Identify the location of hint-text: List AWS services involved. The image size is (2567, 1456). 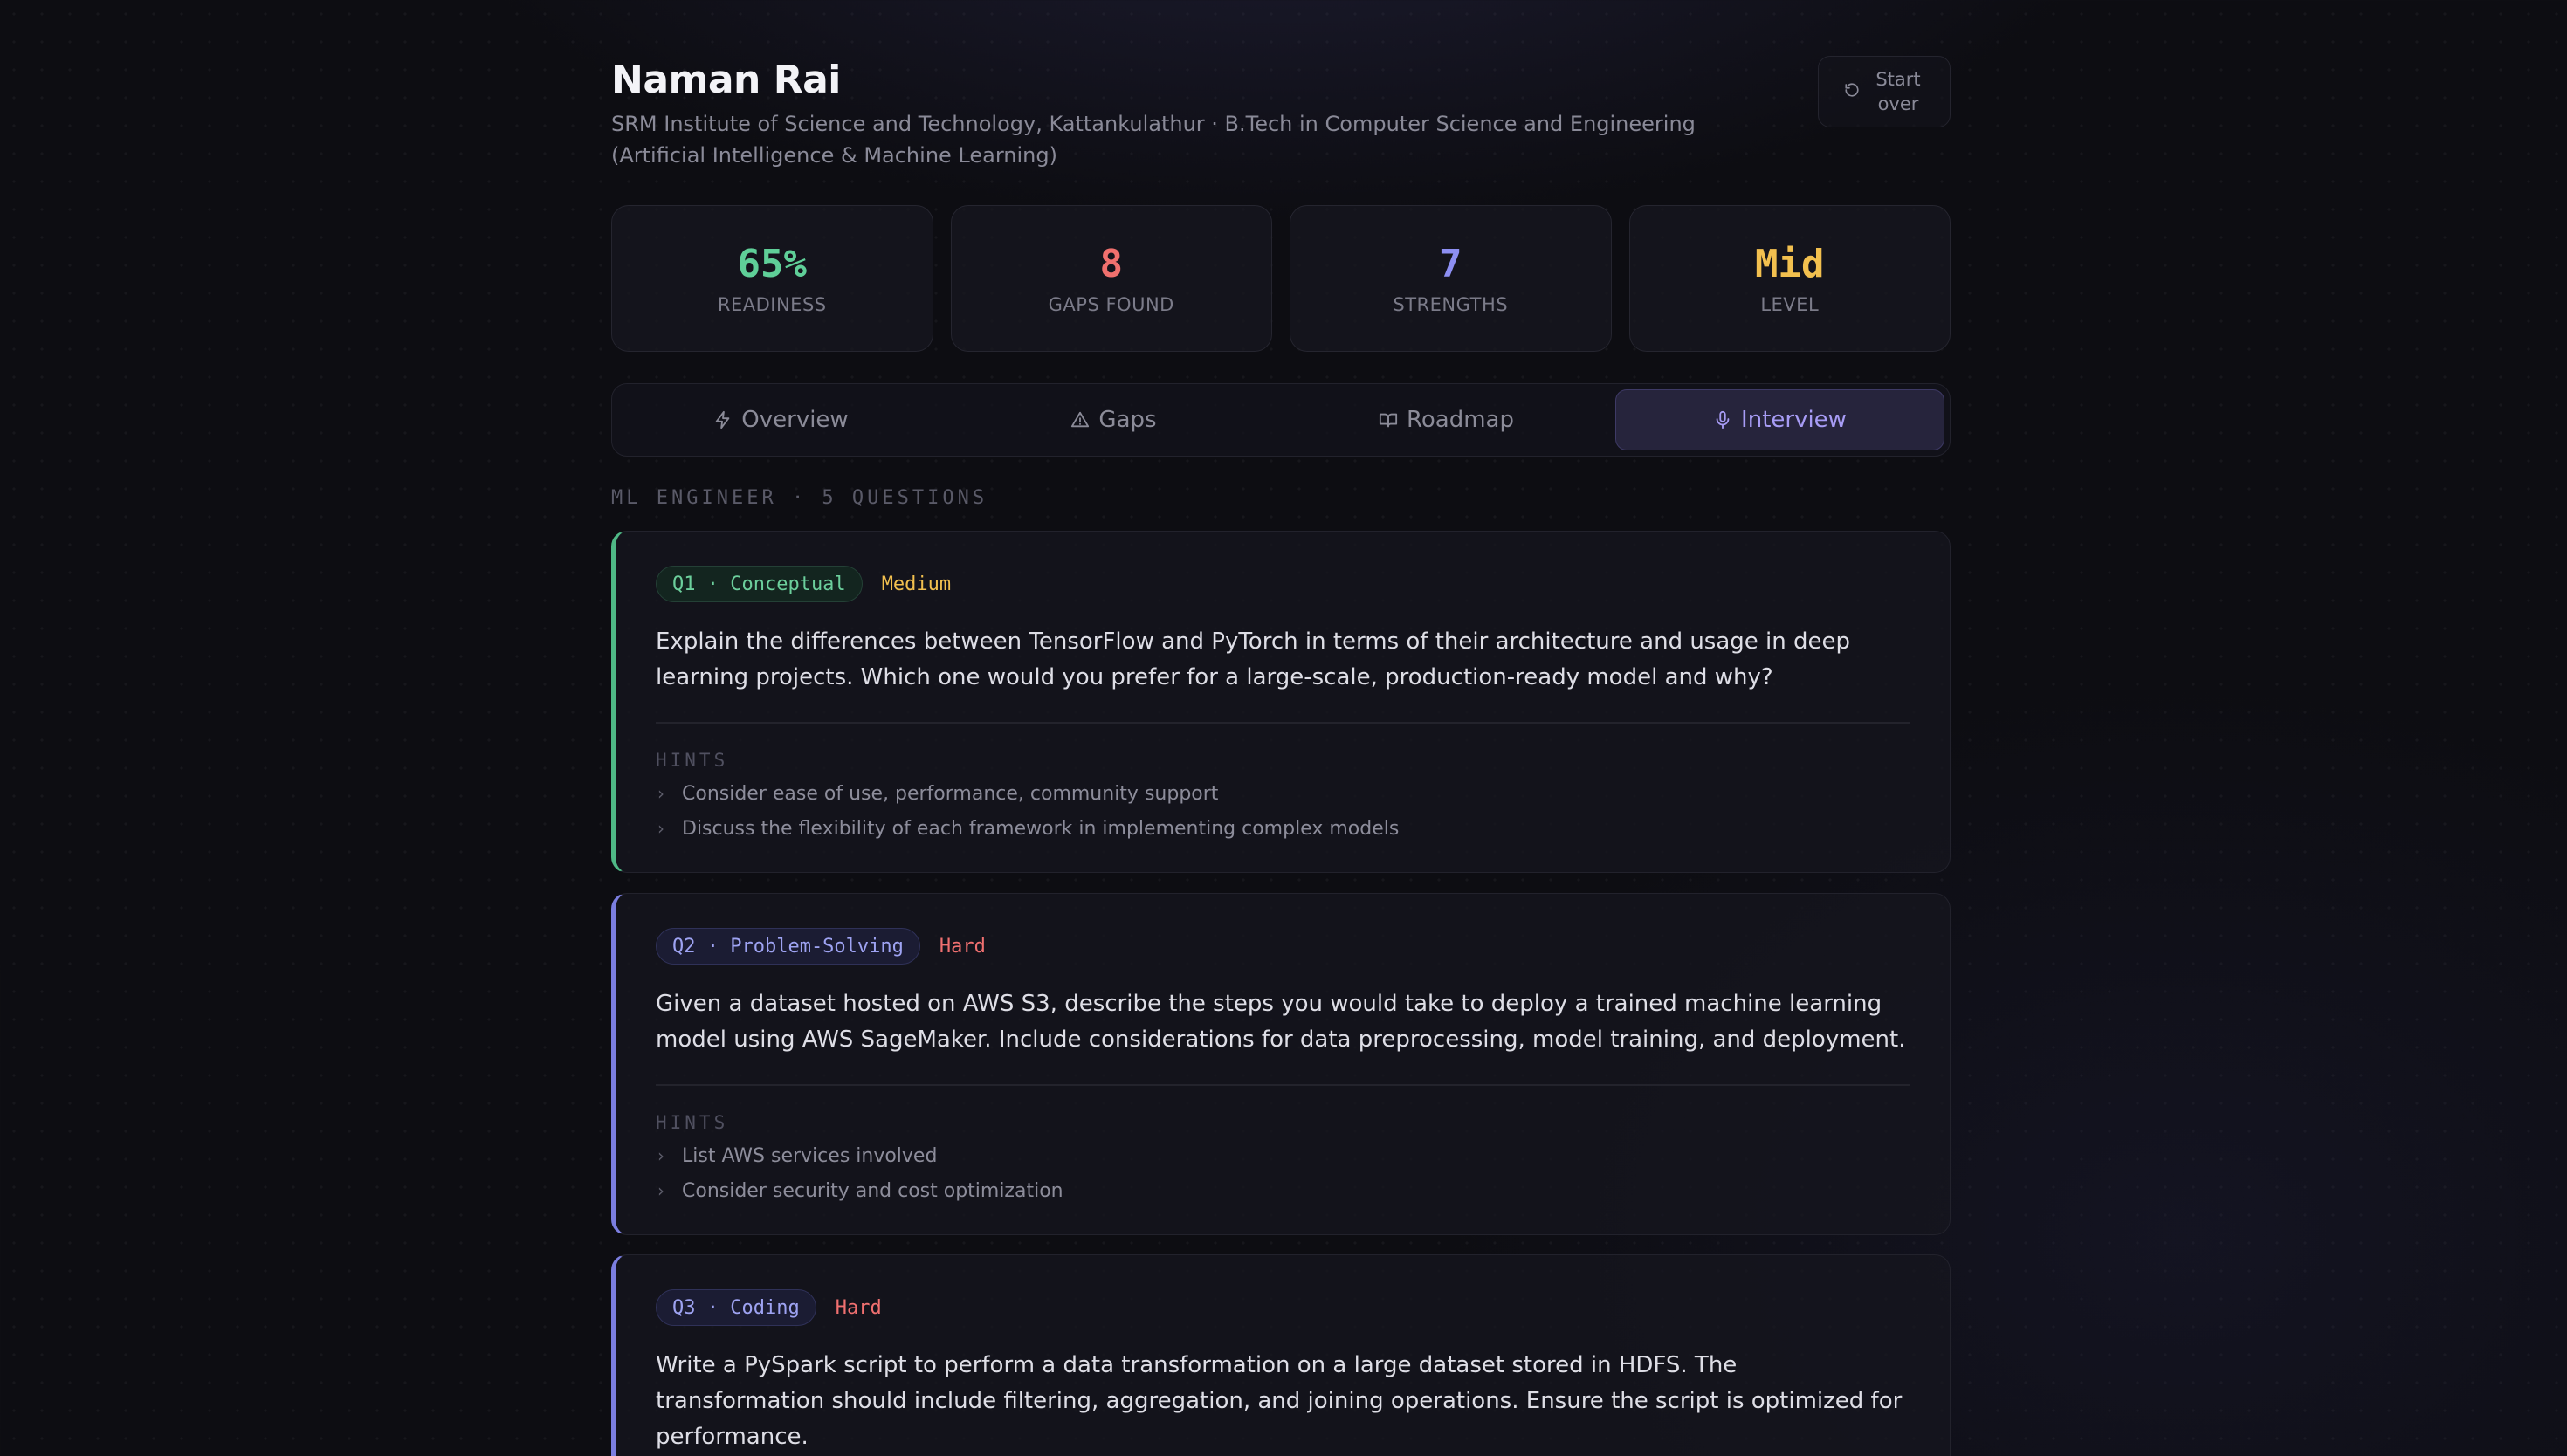
(810, 1155).